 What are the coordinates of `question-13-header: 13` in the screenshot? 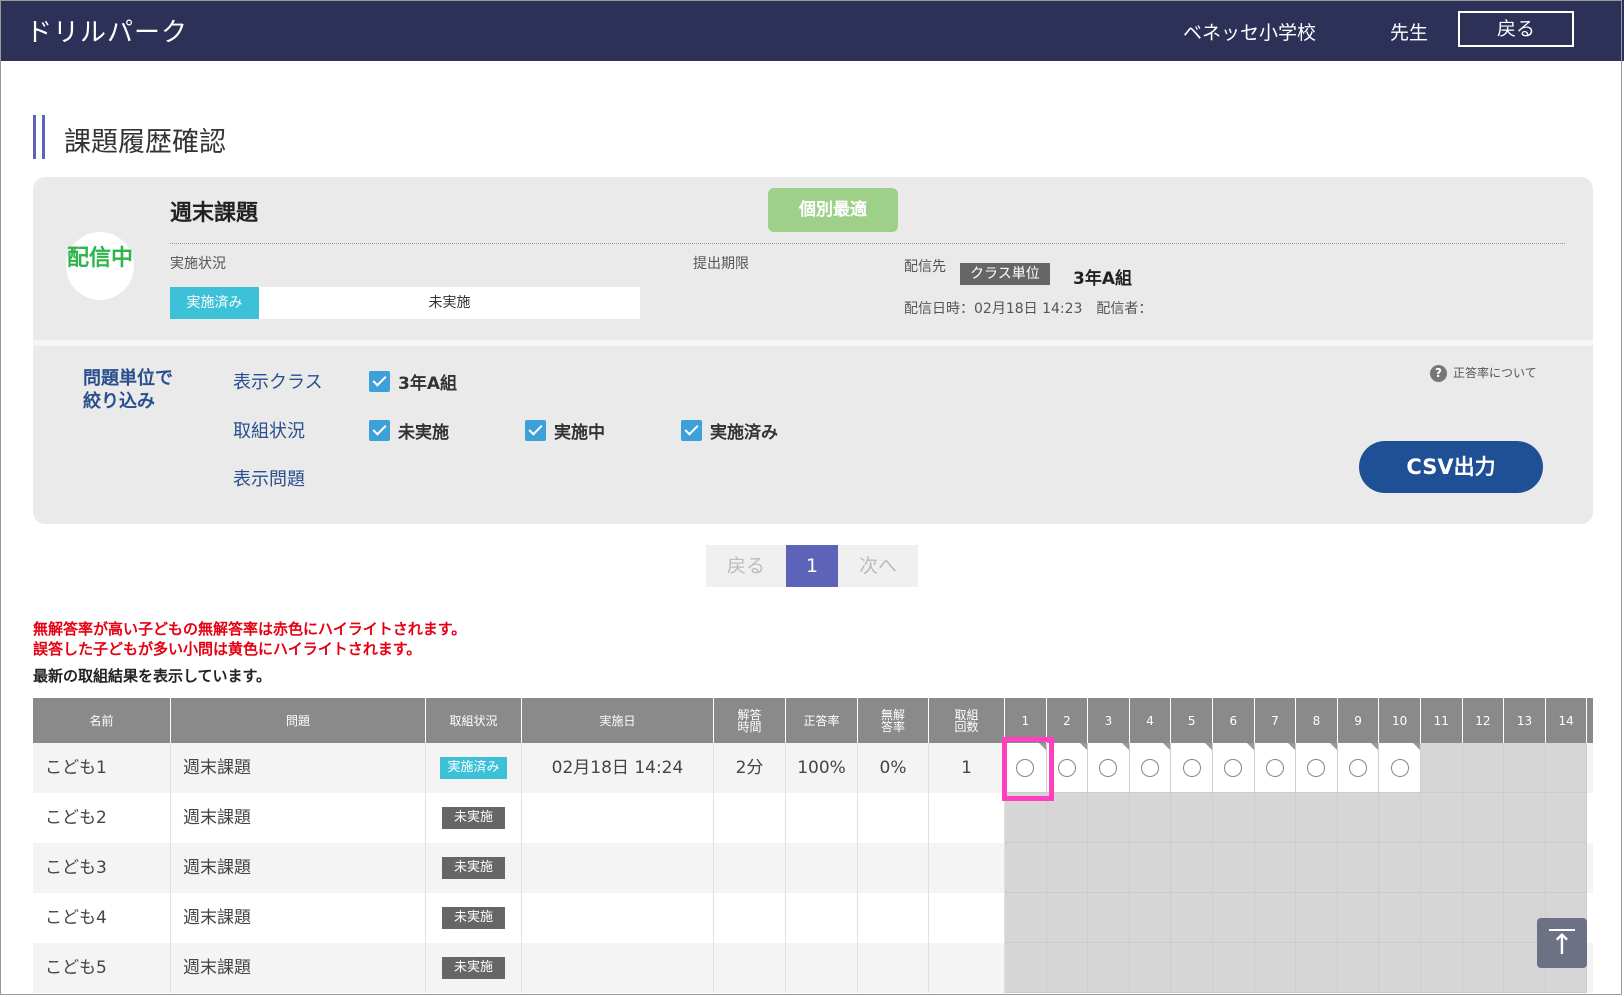 It's located at (1525, 720).